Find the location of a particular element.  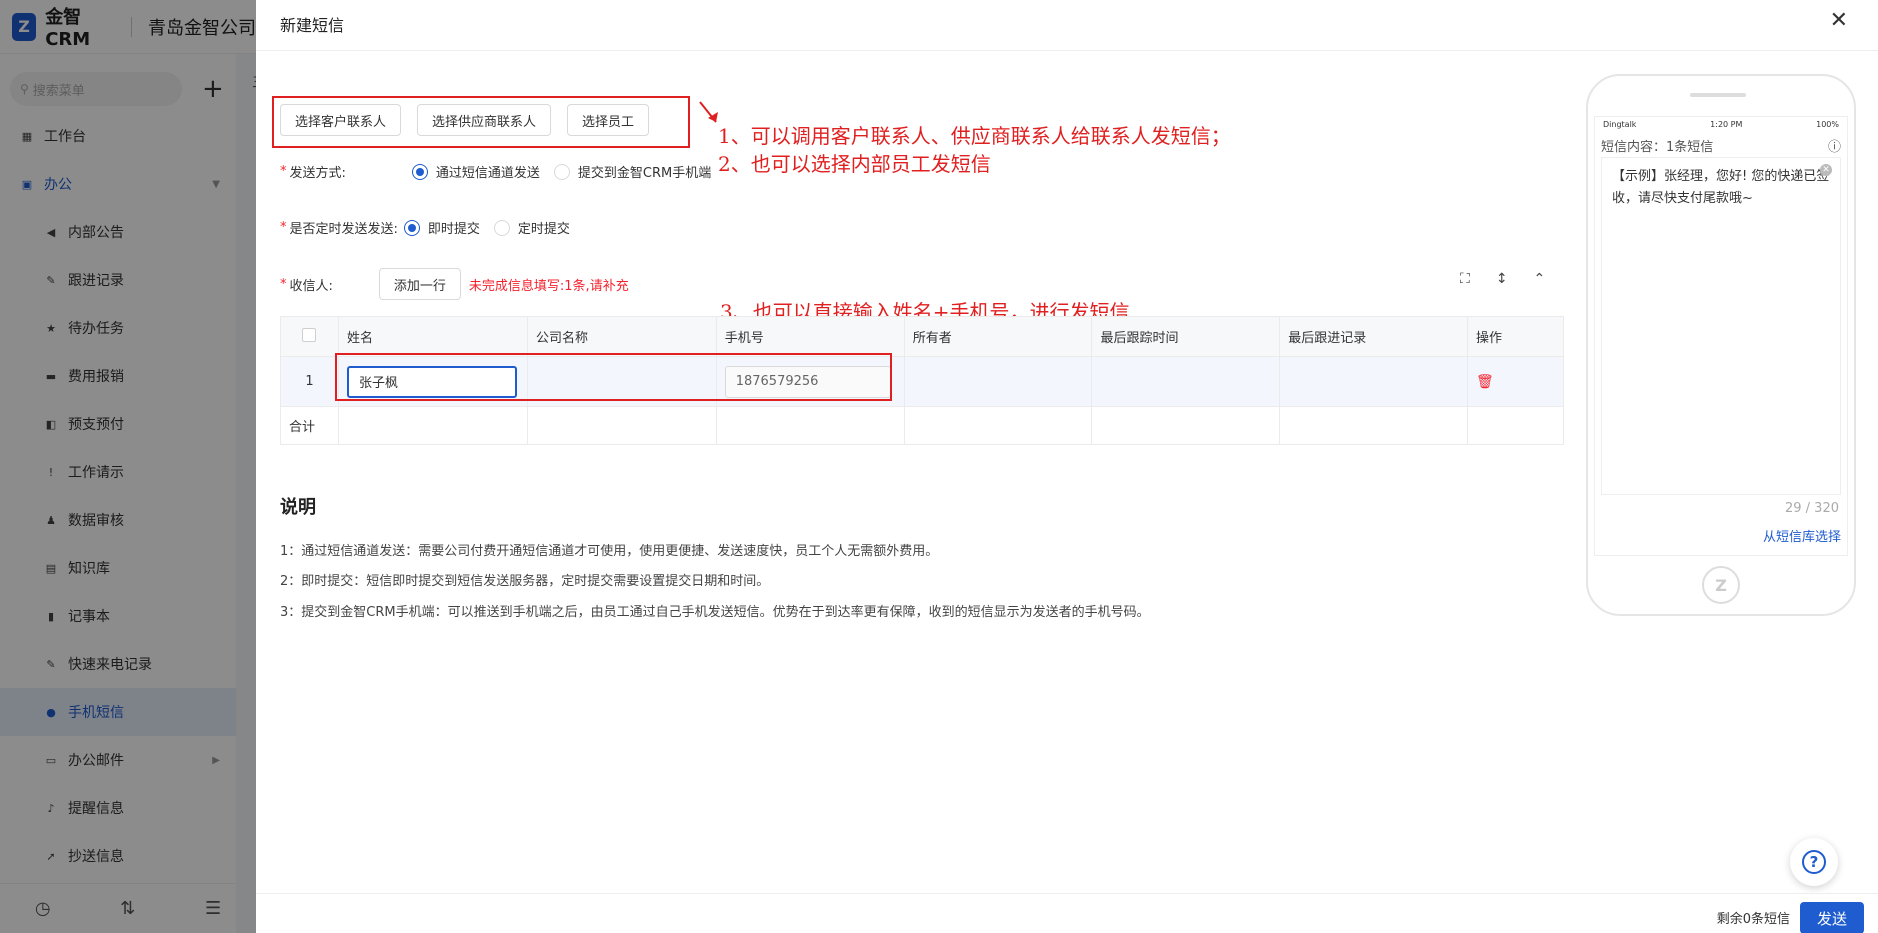

note-item-2: 2：即时提交：短信即时提交到短信发送服务器，定时提交需要设置提交日期和时间。 is located at coordinates (525, 581).